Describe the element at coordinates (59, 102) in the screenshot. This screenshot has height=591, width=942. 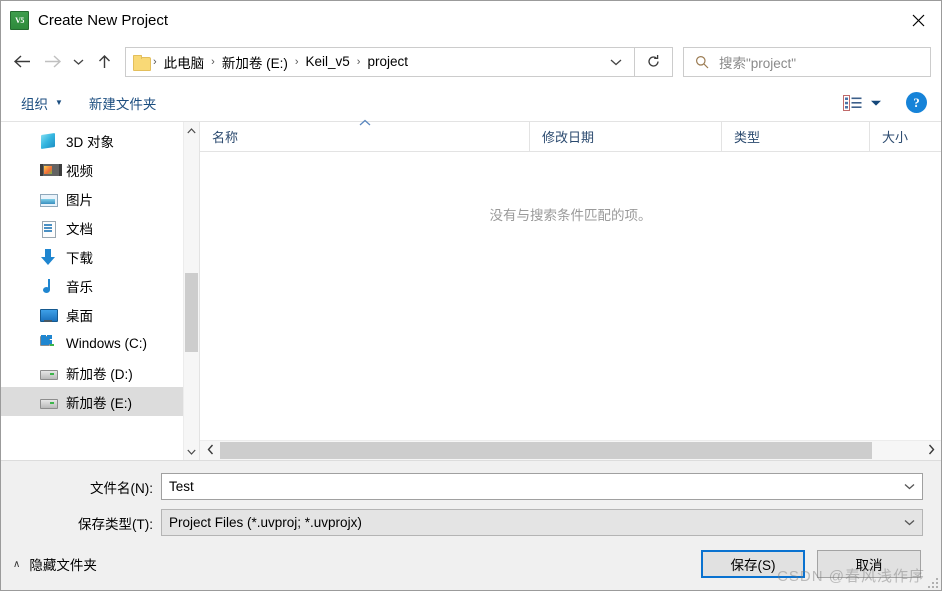
I see `chevron-down-icon: ▼` at that location.